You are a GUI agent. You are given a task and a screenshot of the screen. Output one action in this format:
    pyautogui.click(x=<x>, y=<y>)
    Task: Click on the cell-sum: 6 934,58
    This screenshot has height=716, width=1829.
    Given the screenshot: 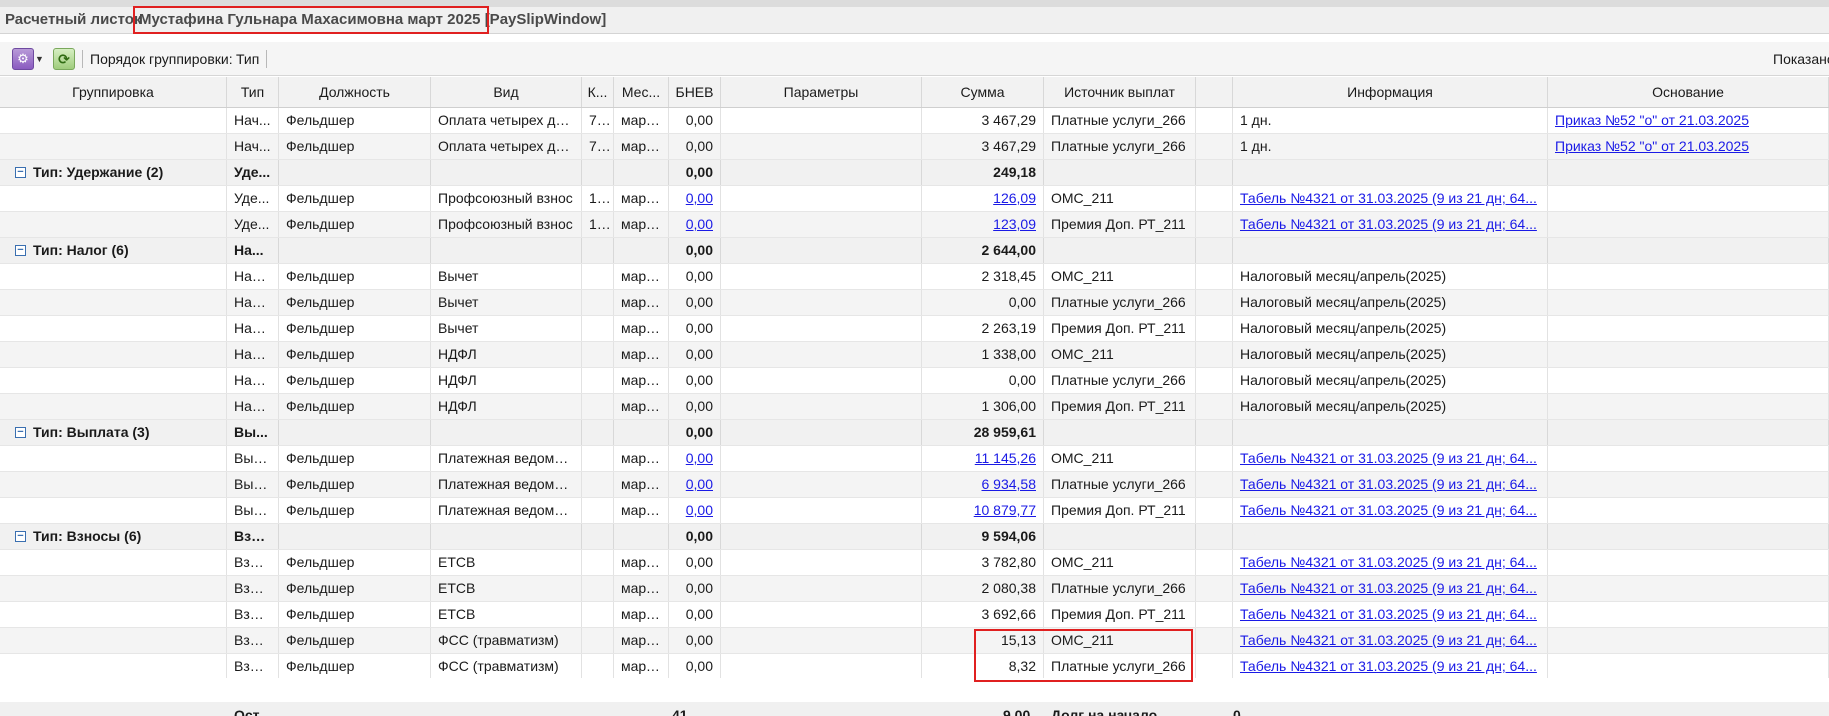 What is the action you would take?
    pyautogui.click(x=983, y=484)
    